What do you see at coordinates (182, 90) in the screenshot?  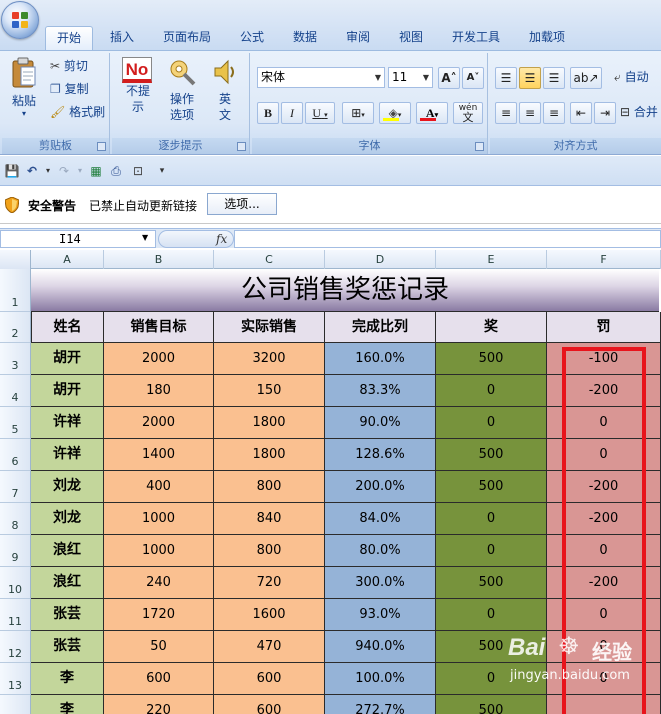 I see `operation-options-button: 操作 选项` at bounding box center [182, 90].